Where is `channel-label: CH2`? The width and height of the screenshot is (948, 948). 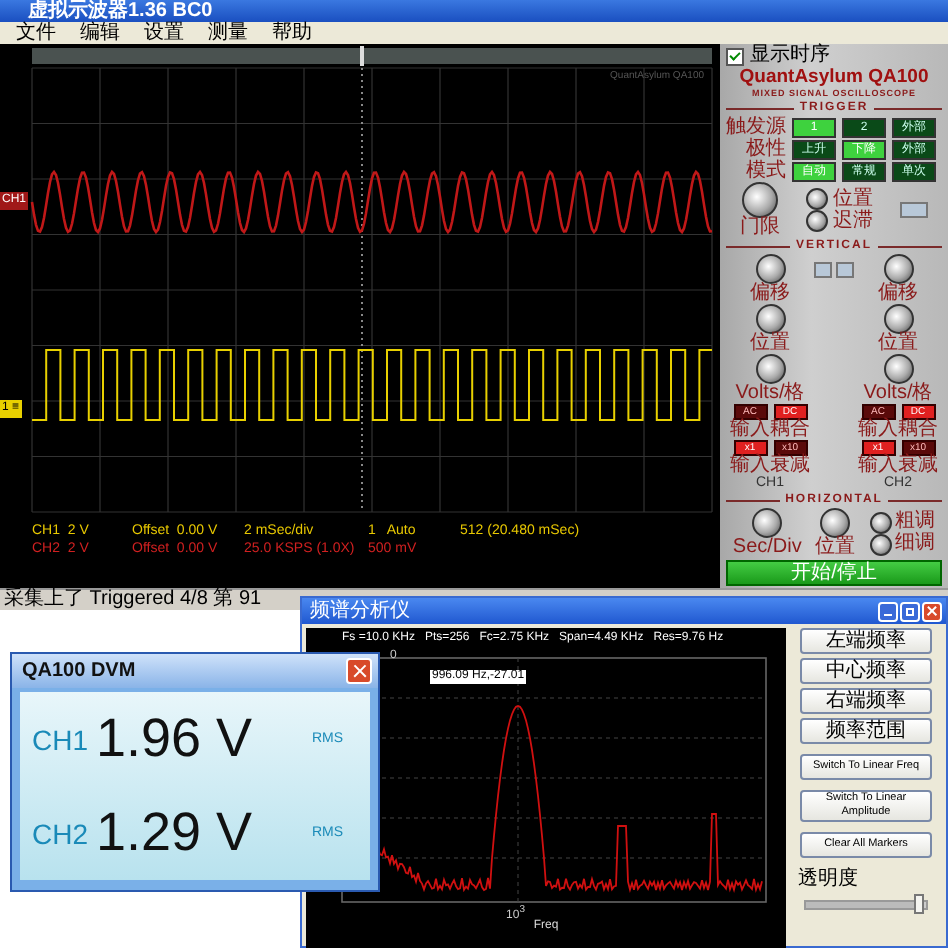
channel-label: CH2 is located at coordinates (61, 833).